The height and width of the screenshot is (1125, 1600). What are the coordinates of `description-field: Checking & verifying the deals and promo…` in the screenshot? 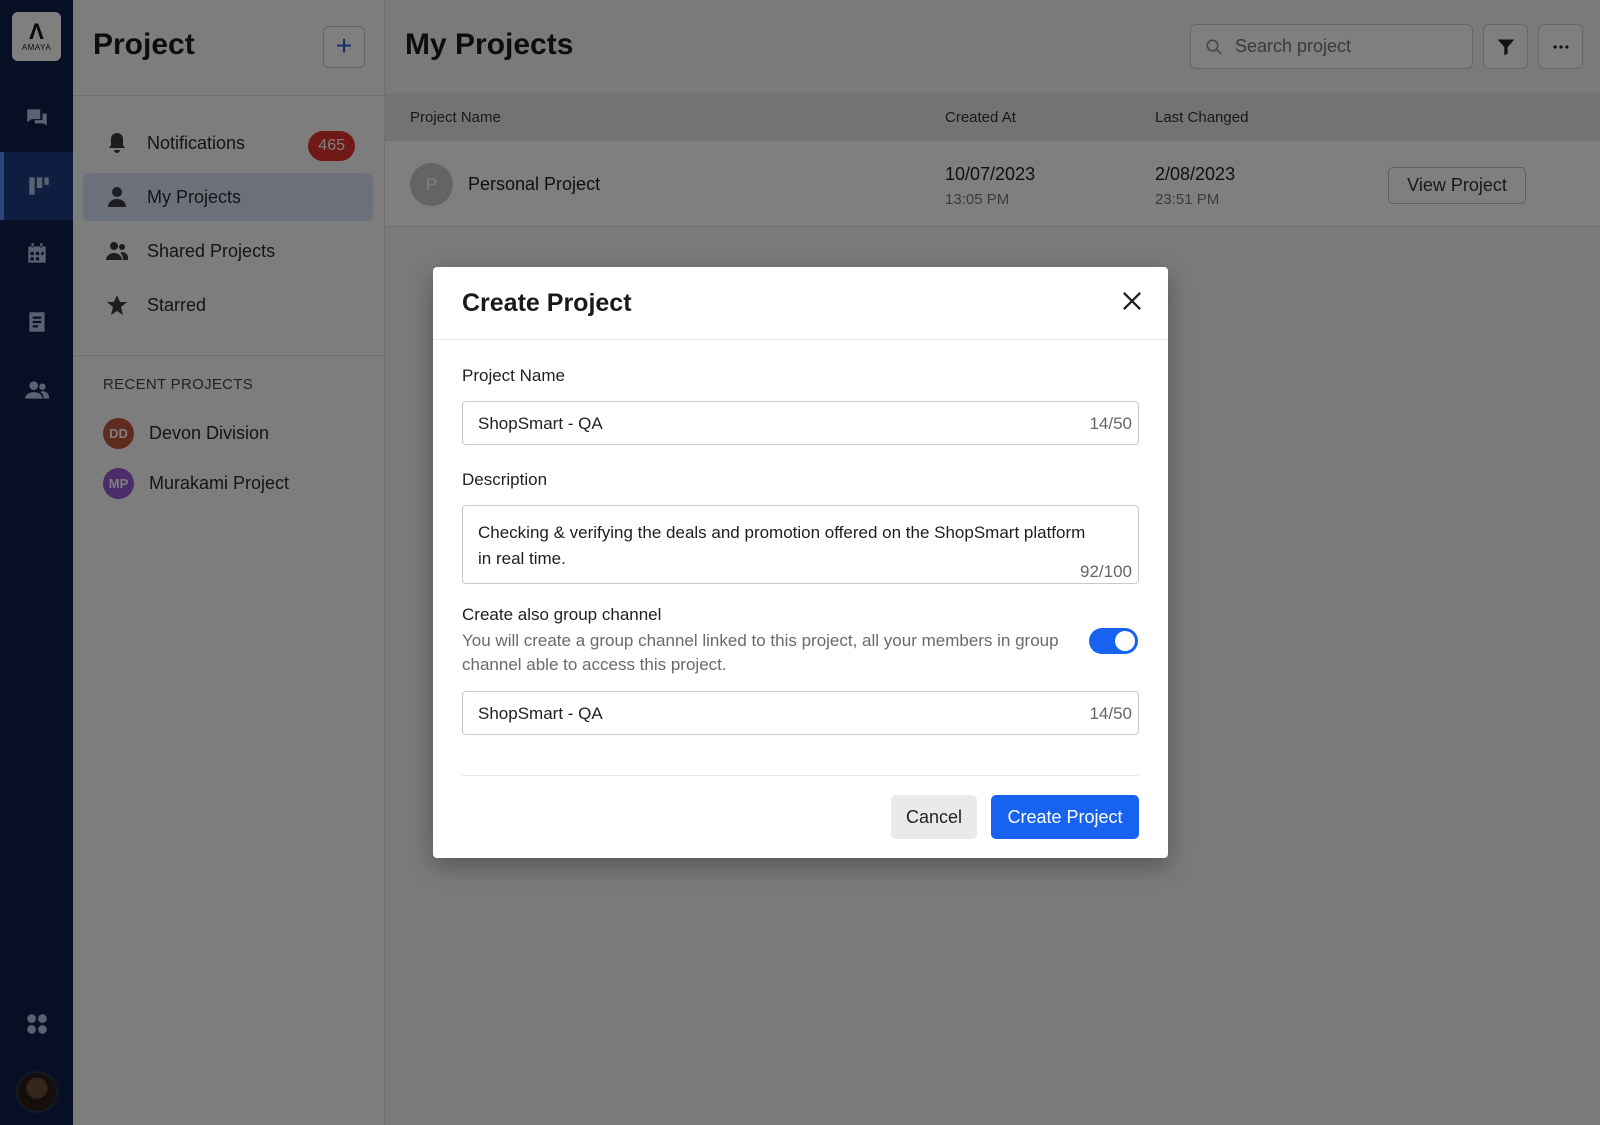 It's located at (800, 544).